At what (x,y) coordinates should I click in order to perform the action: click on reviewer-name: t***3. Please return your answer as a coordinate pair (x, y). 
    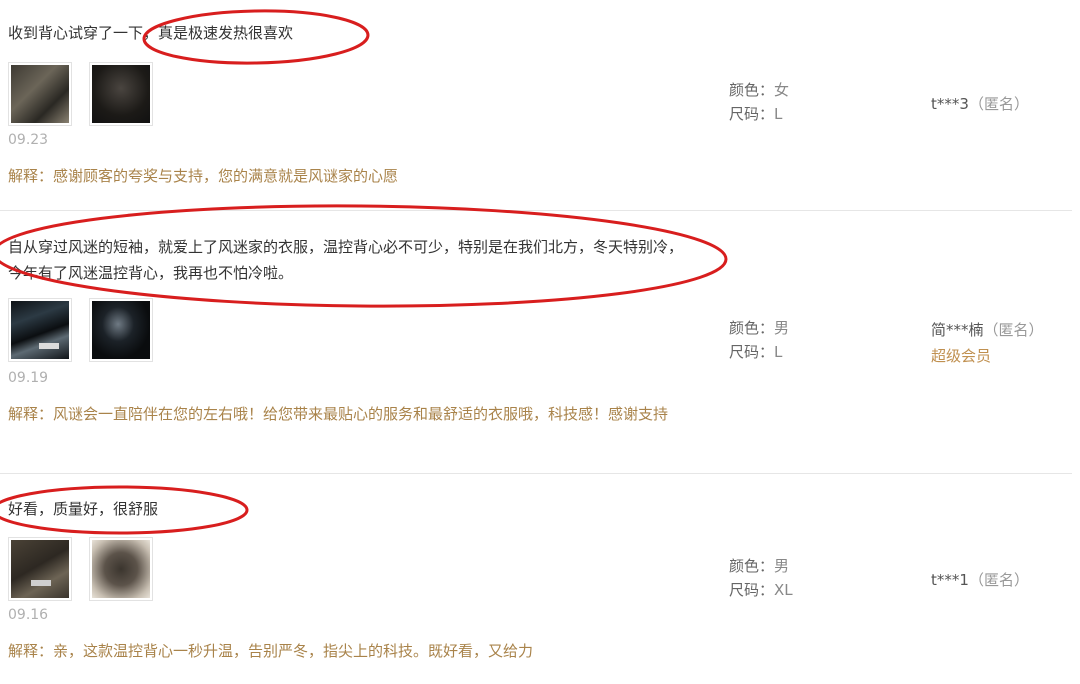
    Looking at the image, I should click on (950, 104).